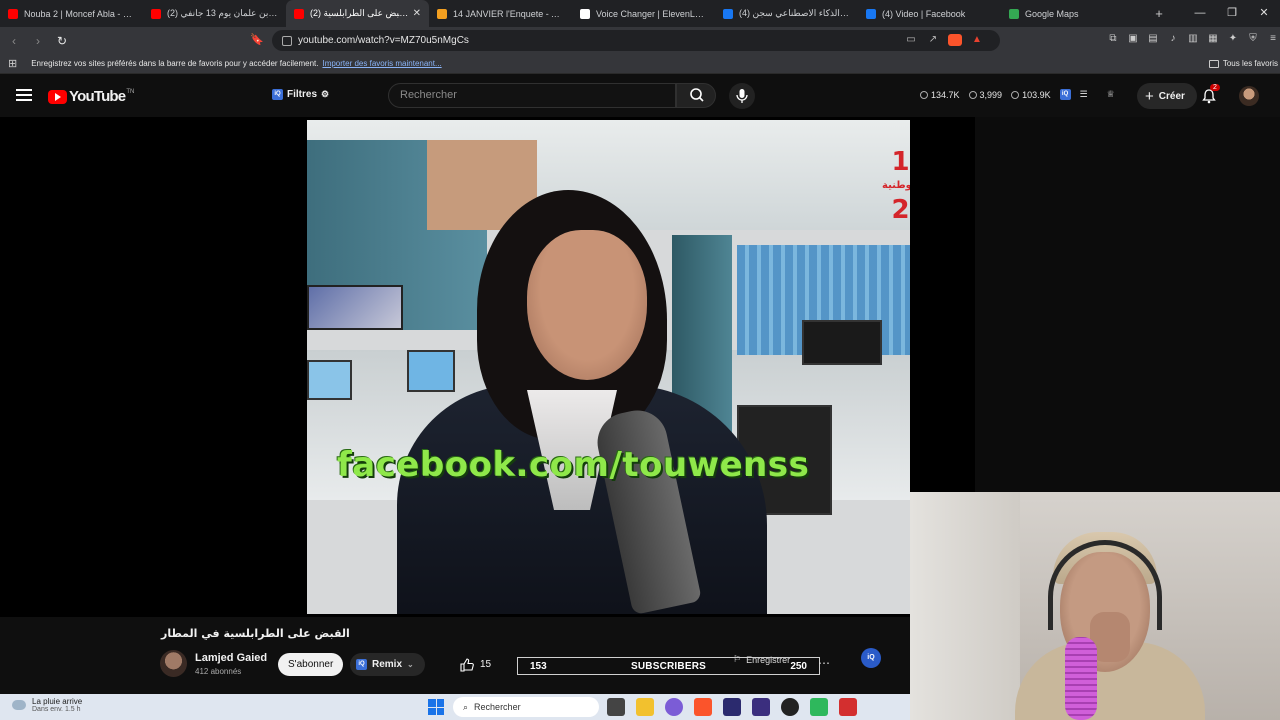  I want to click on video-count-icon, so click(972, 94).